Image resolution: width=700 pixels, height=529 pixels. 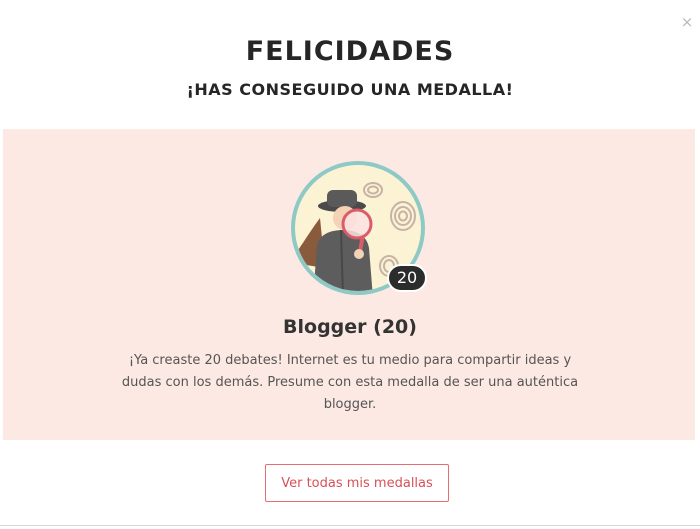 I want to click on medal-name: Blogger (20), so click(x=350, y=327).